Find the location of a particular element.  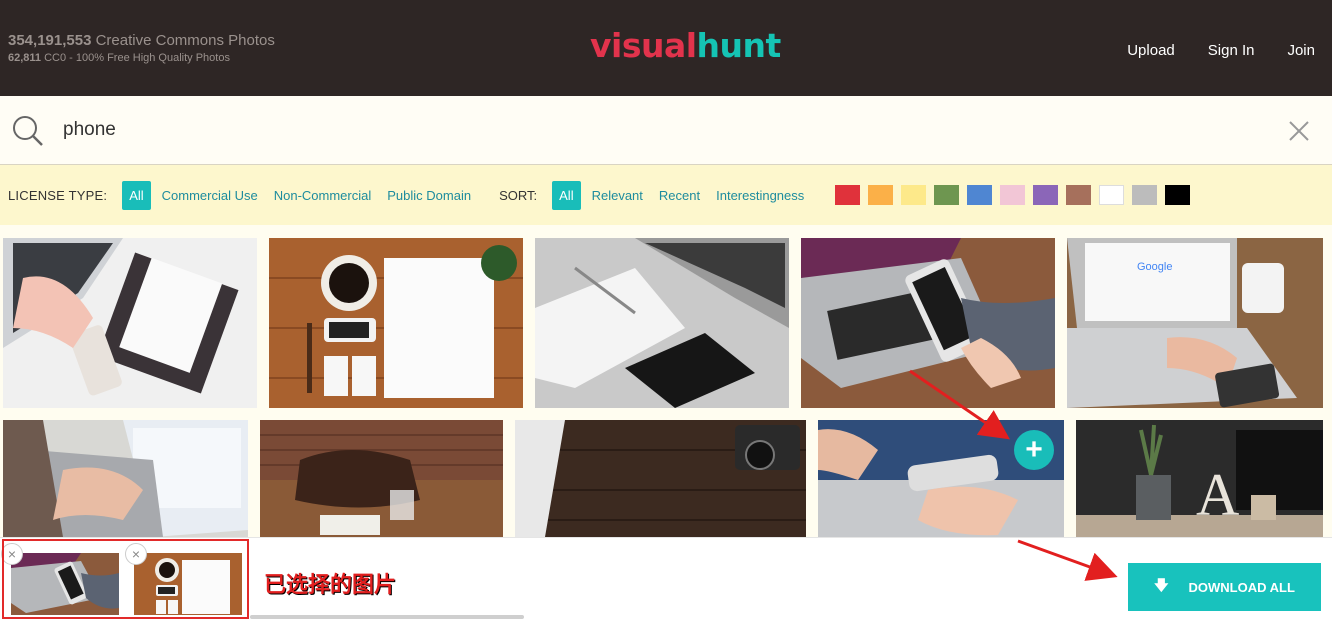

tray-scrollbar is located at coordinates (387, 617).